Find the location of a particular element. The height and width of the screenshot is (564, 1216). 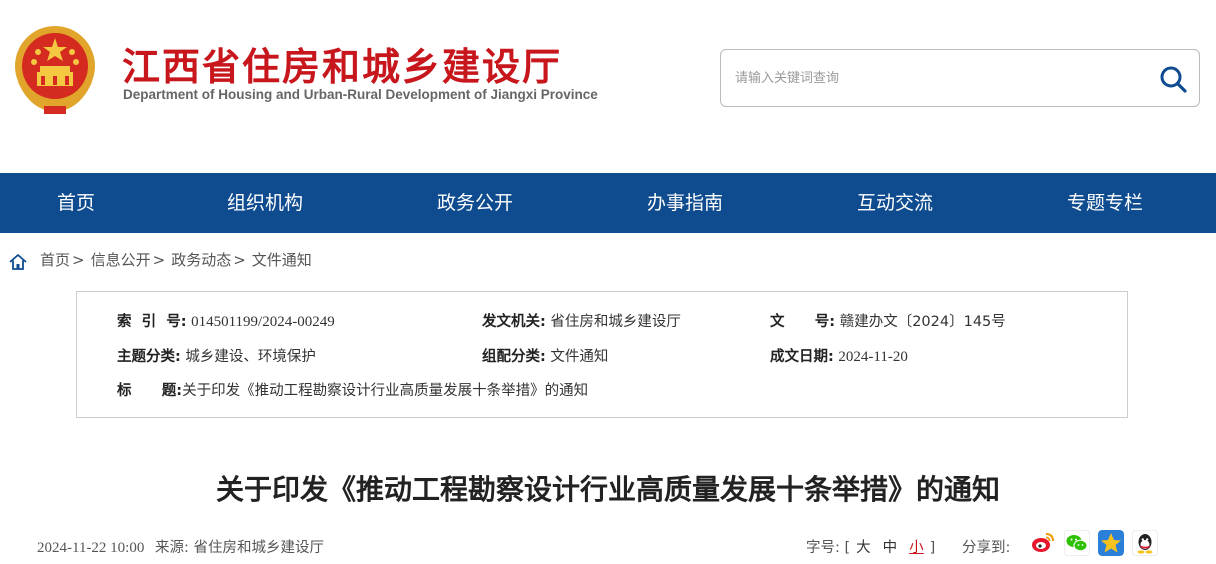

breadcrumb: 首页 > 信息公开 > 政务动态 > 文件通知 is located at coordinates (176, 260).